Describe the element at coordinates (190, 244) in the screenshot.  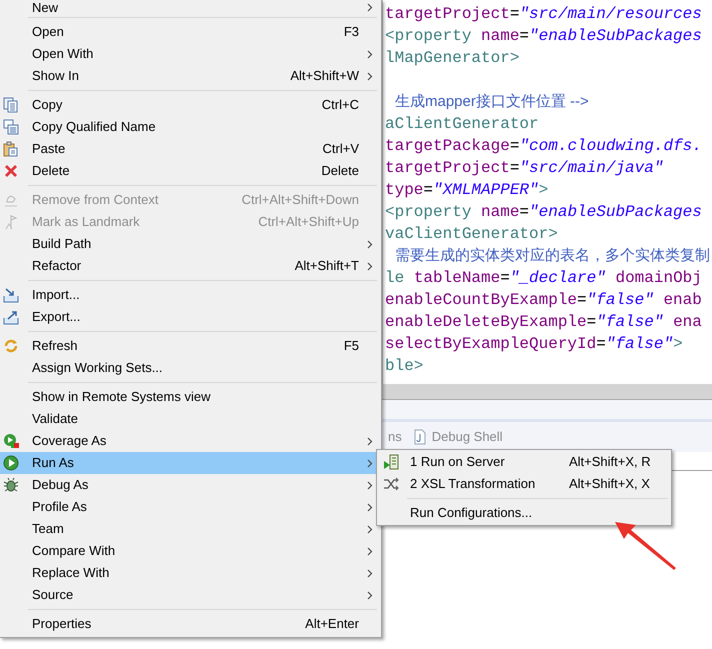
I see `menu-item: Build Path` at that location.